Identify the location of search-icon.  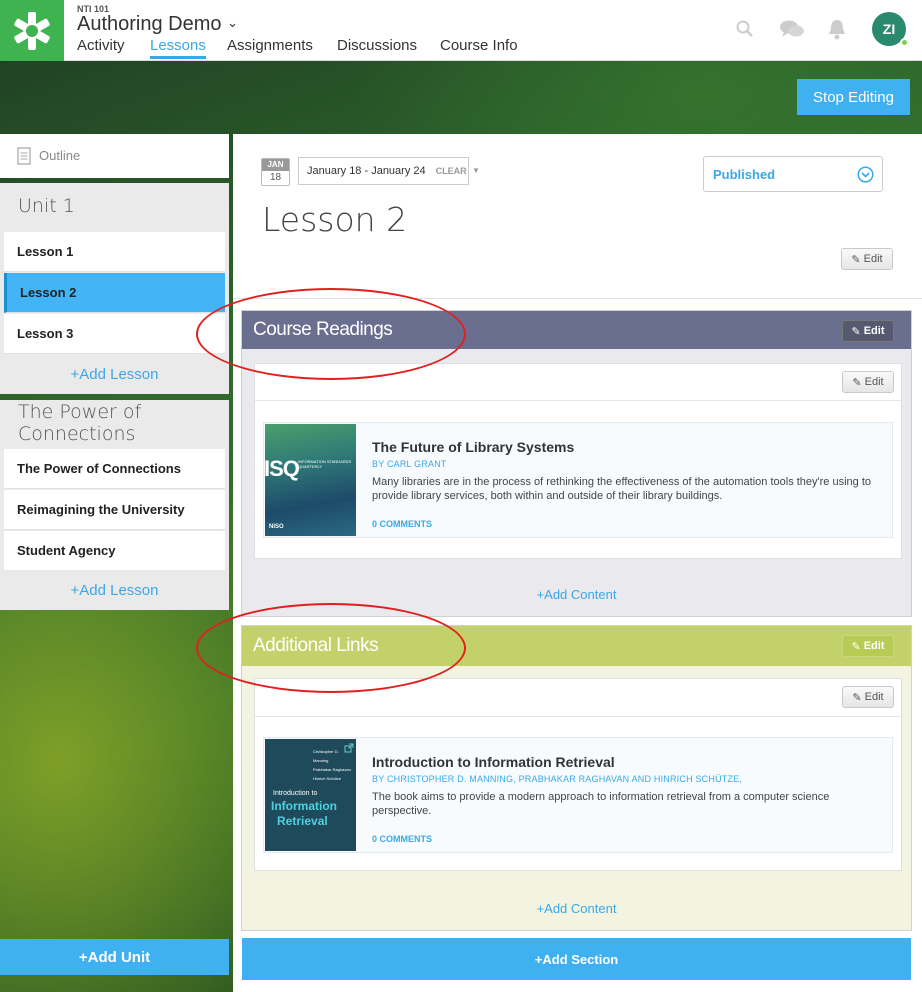
(745, 29).